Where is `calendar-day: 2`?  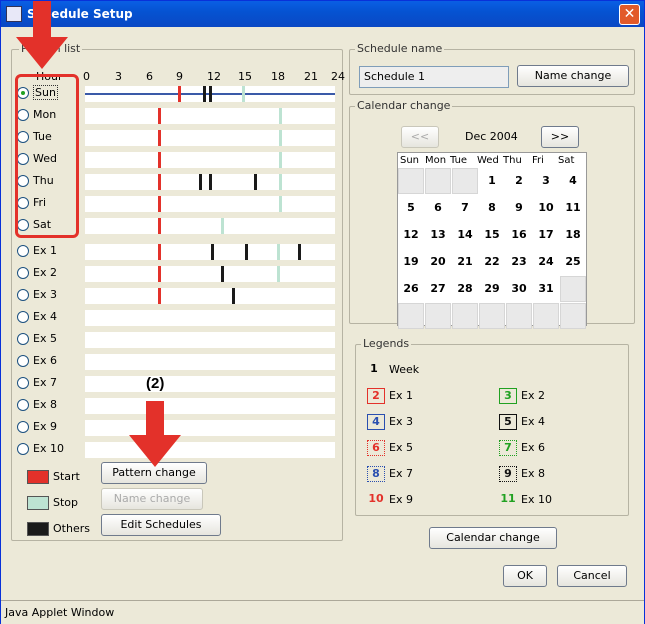
calendar-day: 2 is located at coordinates (519, 181).